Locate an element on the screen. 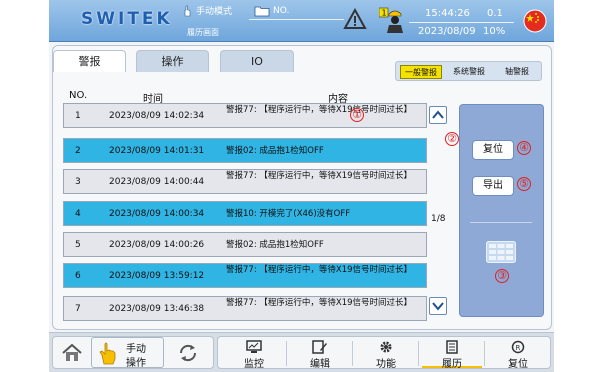  row-number: 6 is located at coordinates (78, 276).